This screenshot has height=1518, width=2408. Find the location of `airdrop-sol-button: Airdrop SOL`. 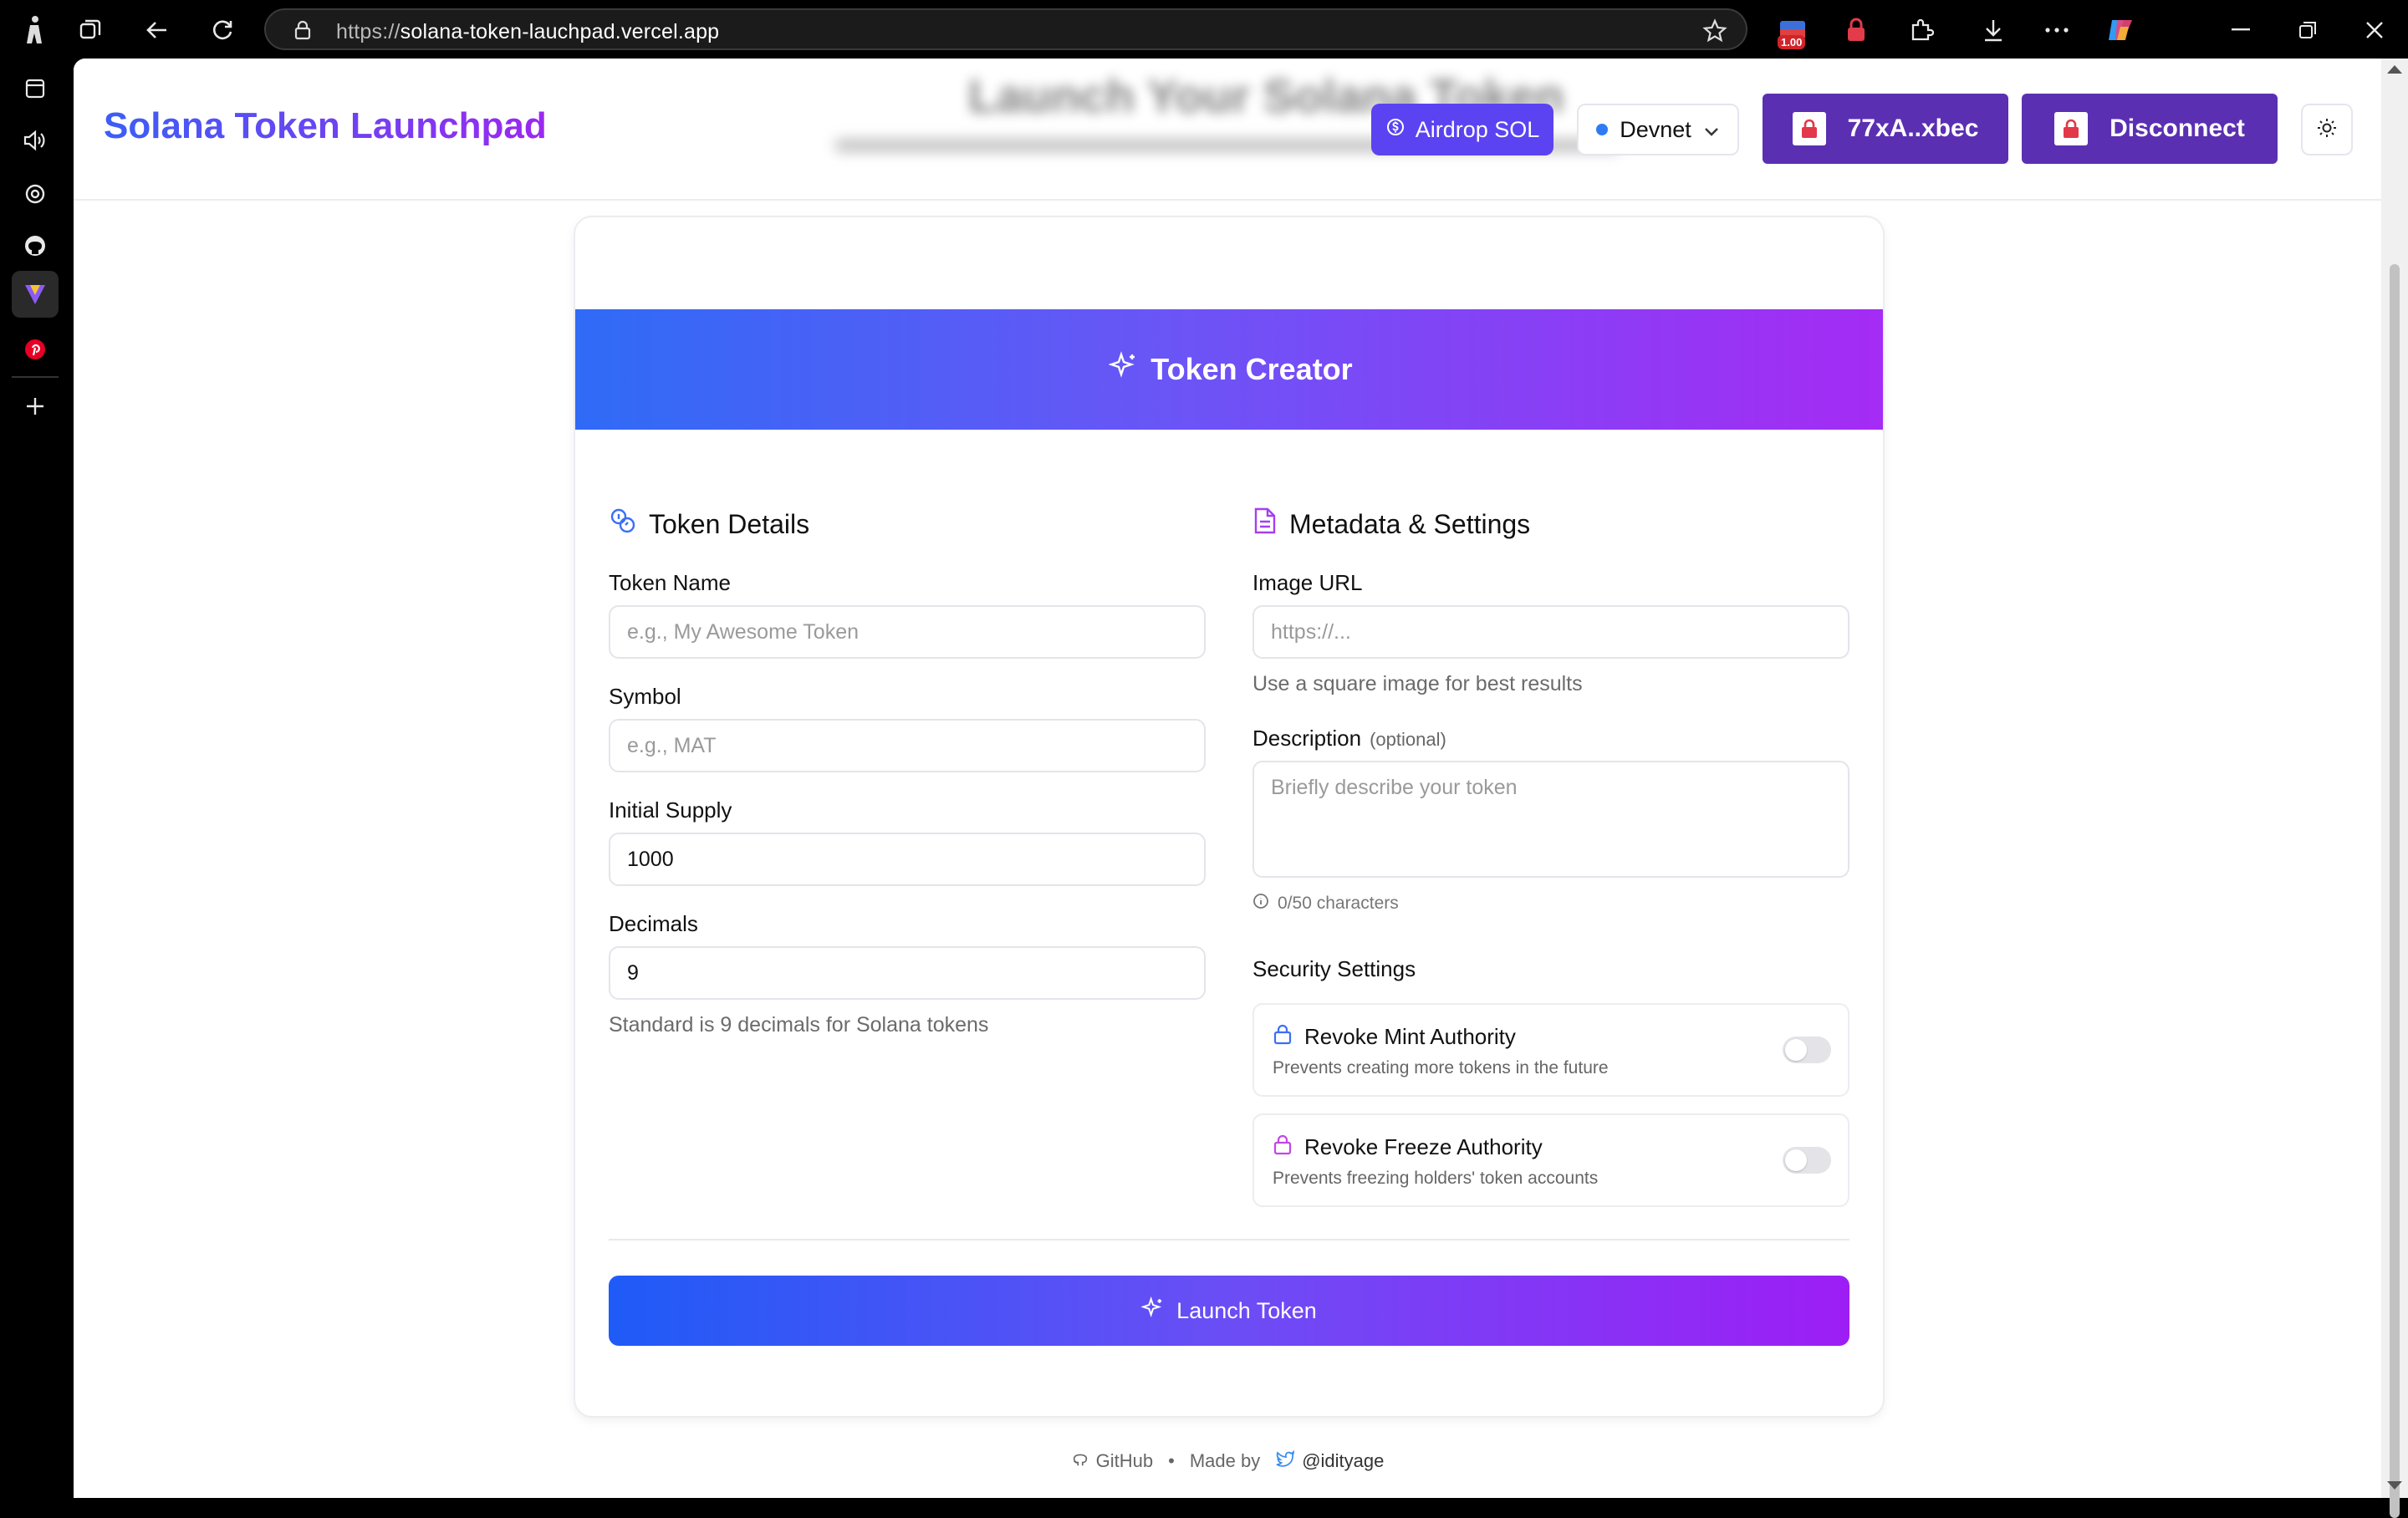

airdrop-sol-button: Airdrop SOL is located at coordinates (1462, 129).